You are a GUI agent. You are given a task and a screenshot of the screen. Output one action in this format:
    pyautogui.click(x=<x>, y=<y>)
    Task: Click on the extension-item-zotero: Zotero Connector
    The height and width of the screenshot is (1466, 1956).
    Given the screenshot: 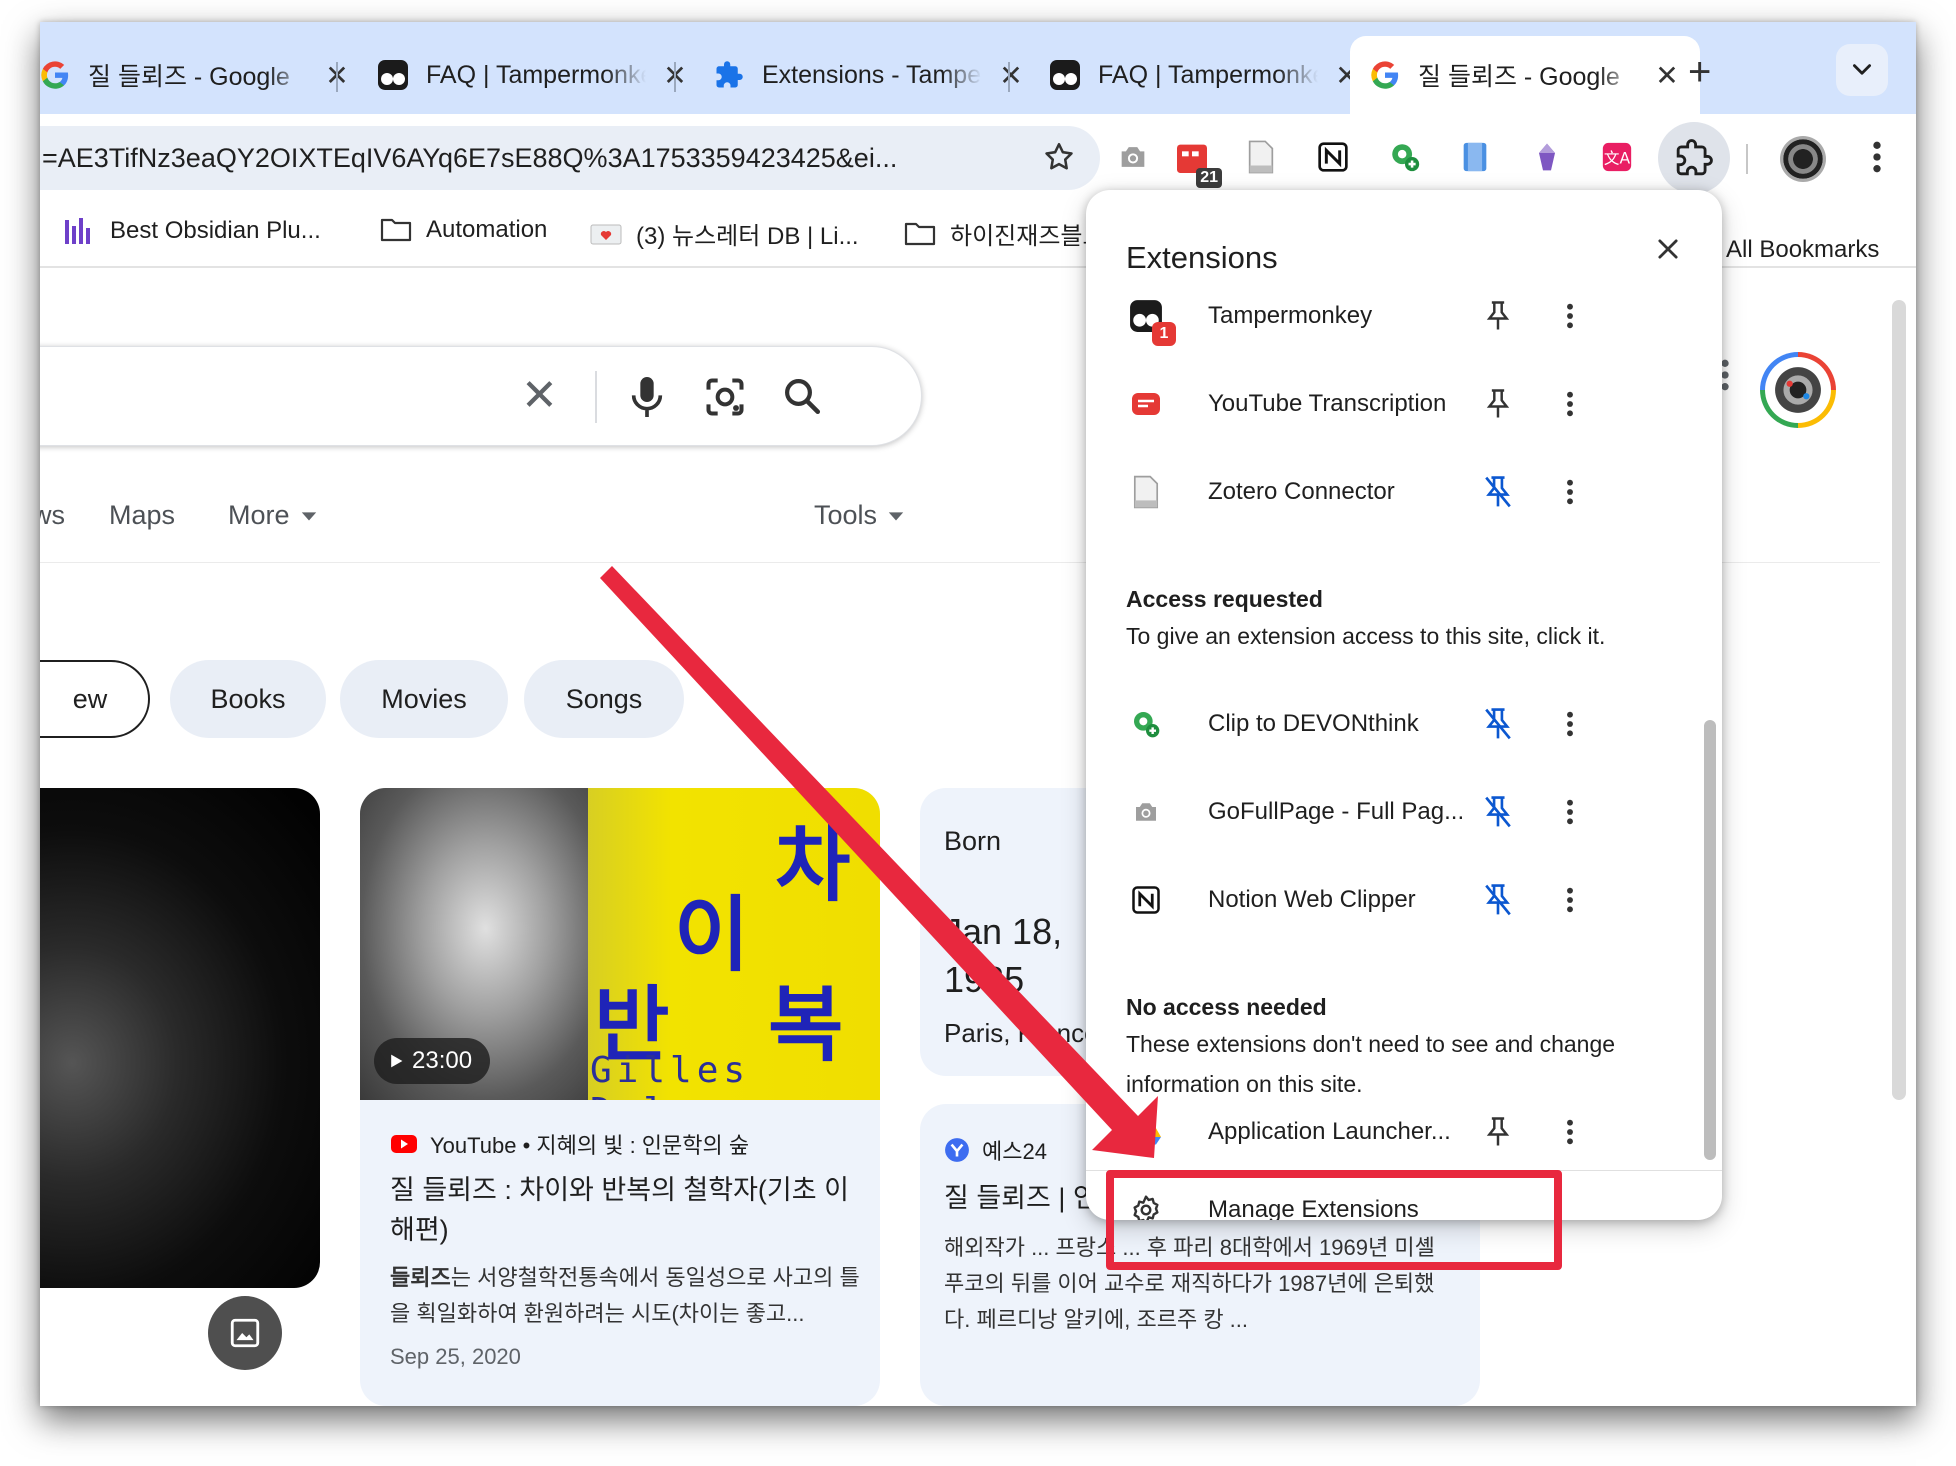 What is the action you would take?
    pyautogui.click(x=1386, y=492)
    